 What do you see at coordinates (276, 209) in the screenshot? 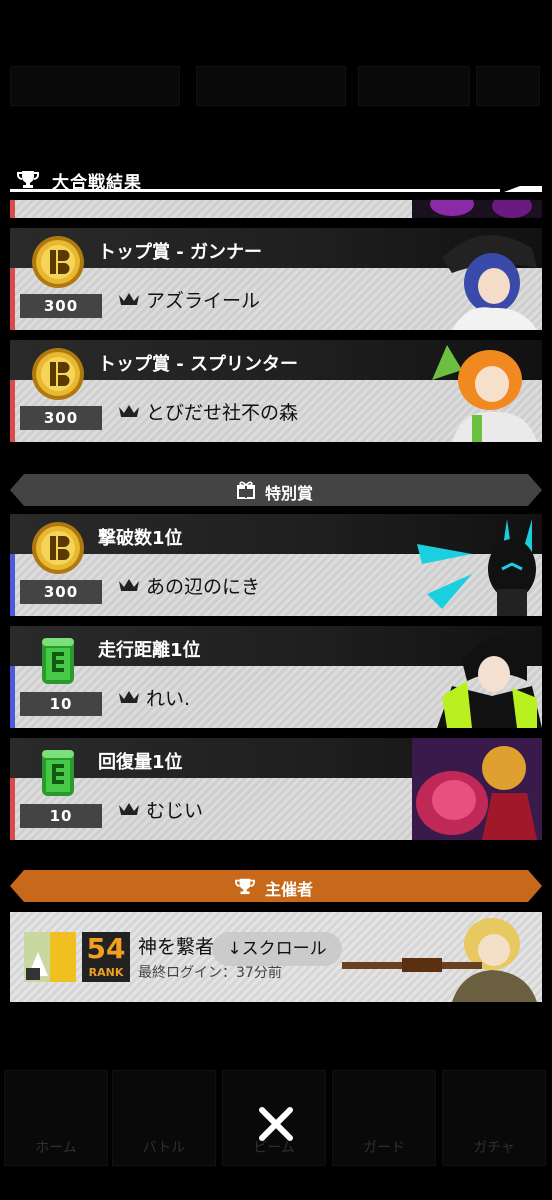
I see `partial-award-card` at bounding box center [276, 209].